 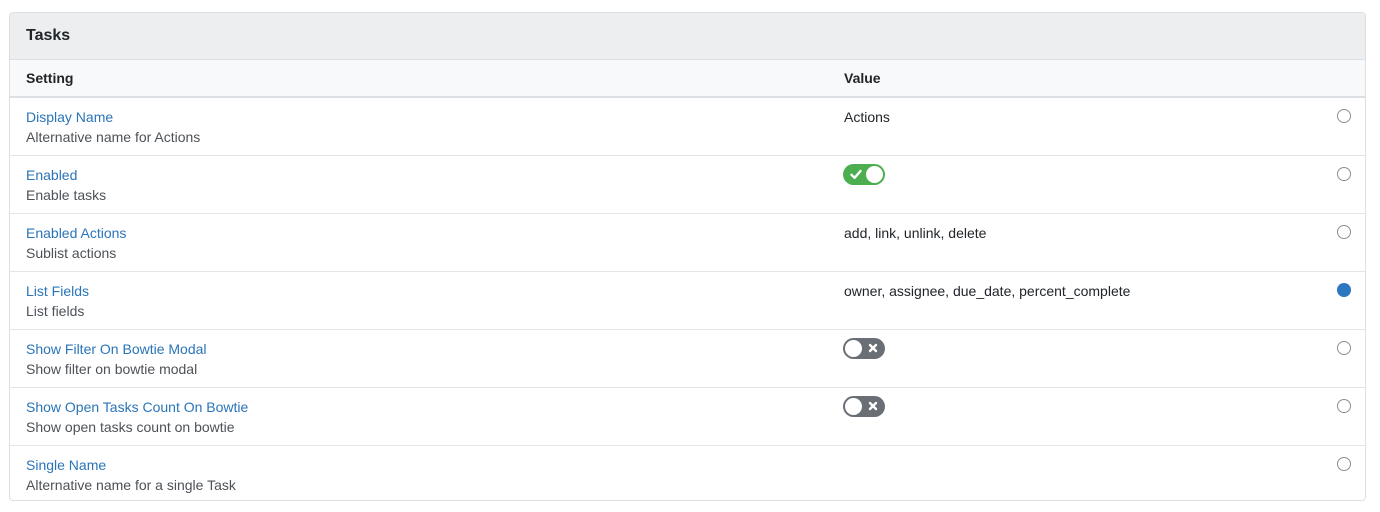 I want to click on setting-link-show-filter-on-bowtie-modal: Show Filter On Bowtie Modal, so click(x=116, y=349).